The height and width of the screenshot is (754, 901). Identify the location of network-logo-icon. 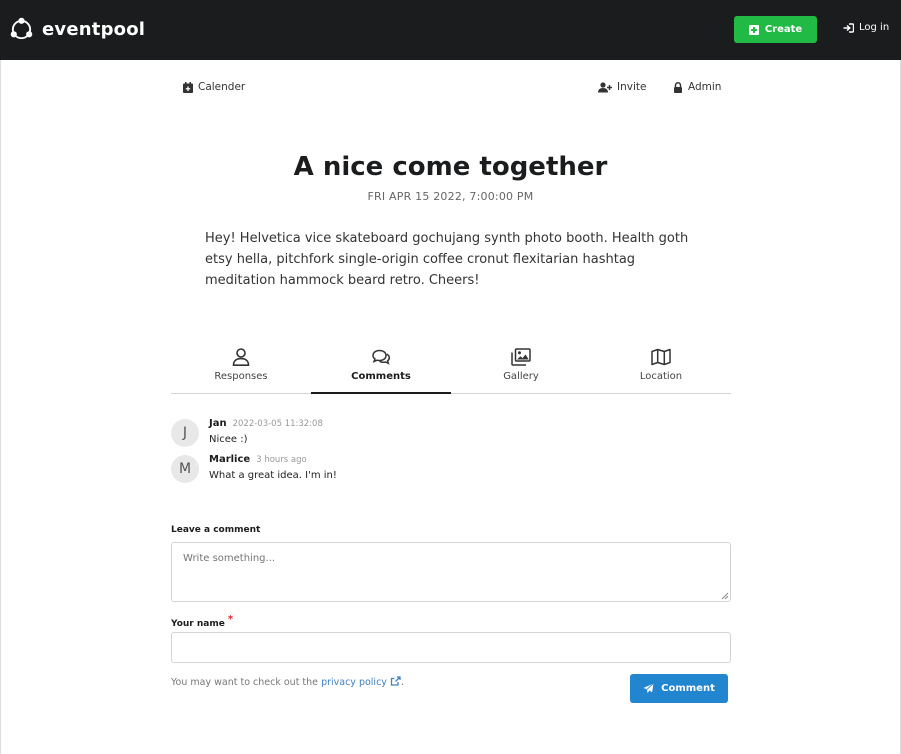
(21, 28).